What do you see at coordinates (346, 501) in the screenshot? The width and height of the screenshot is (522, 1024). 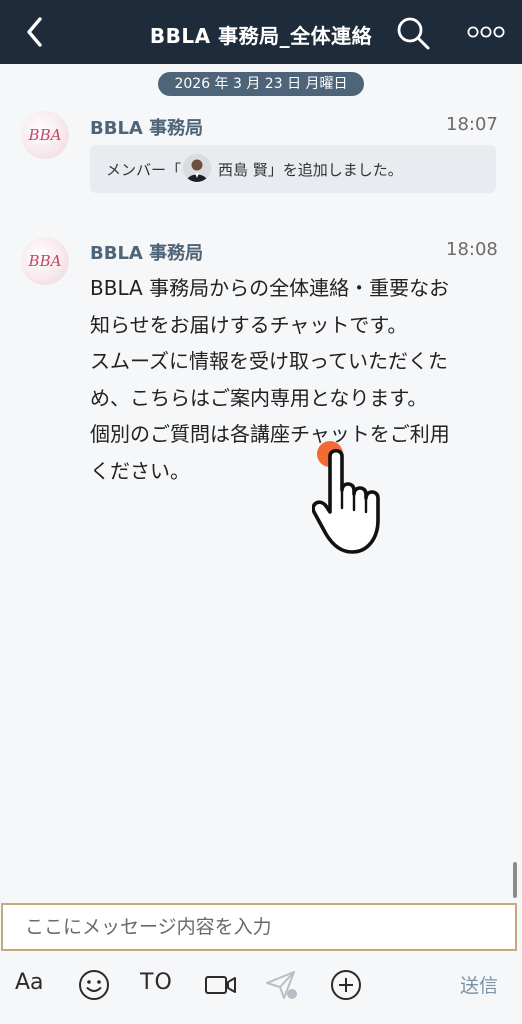 I see `hand-pointer-icon` at bounding box center [346, 501].